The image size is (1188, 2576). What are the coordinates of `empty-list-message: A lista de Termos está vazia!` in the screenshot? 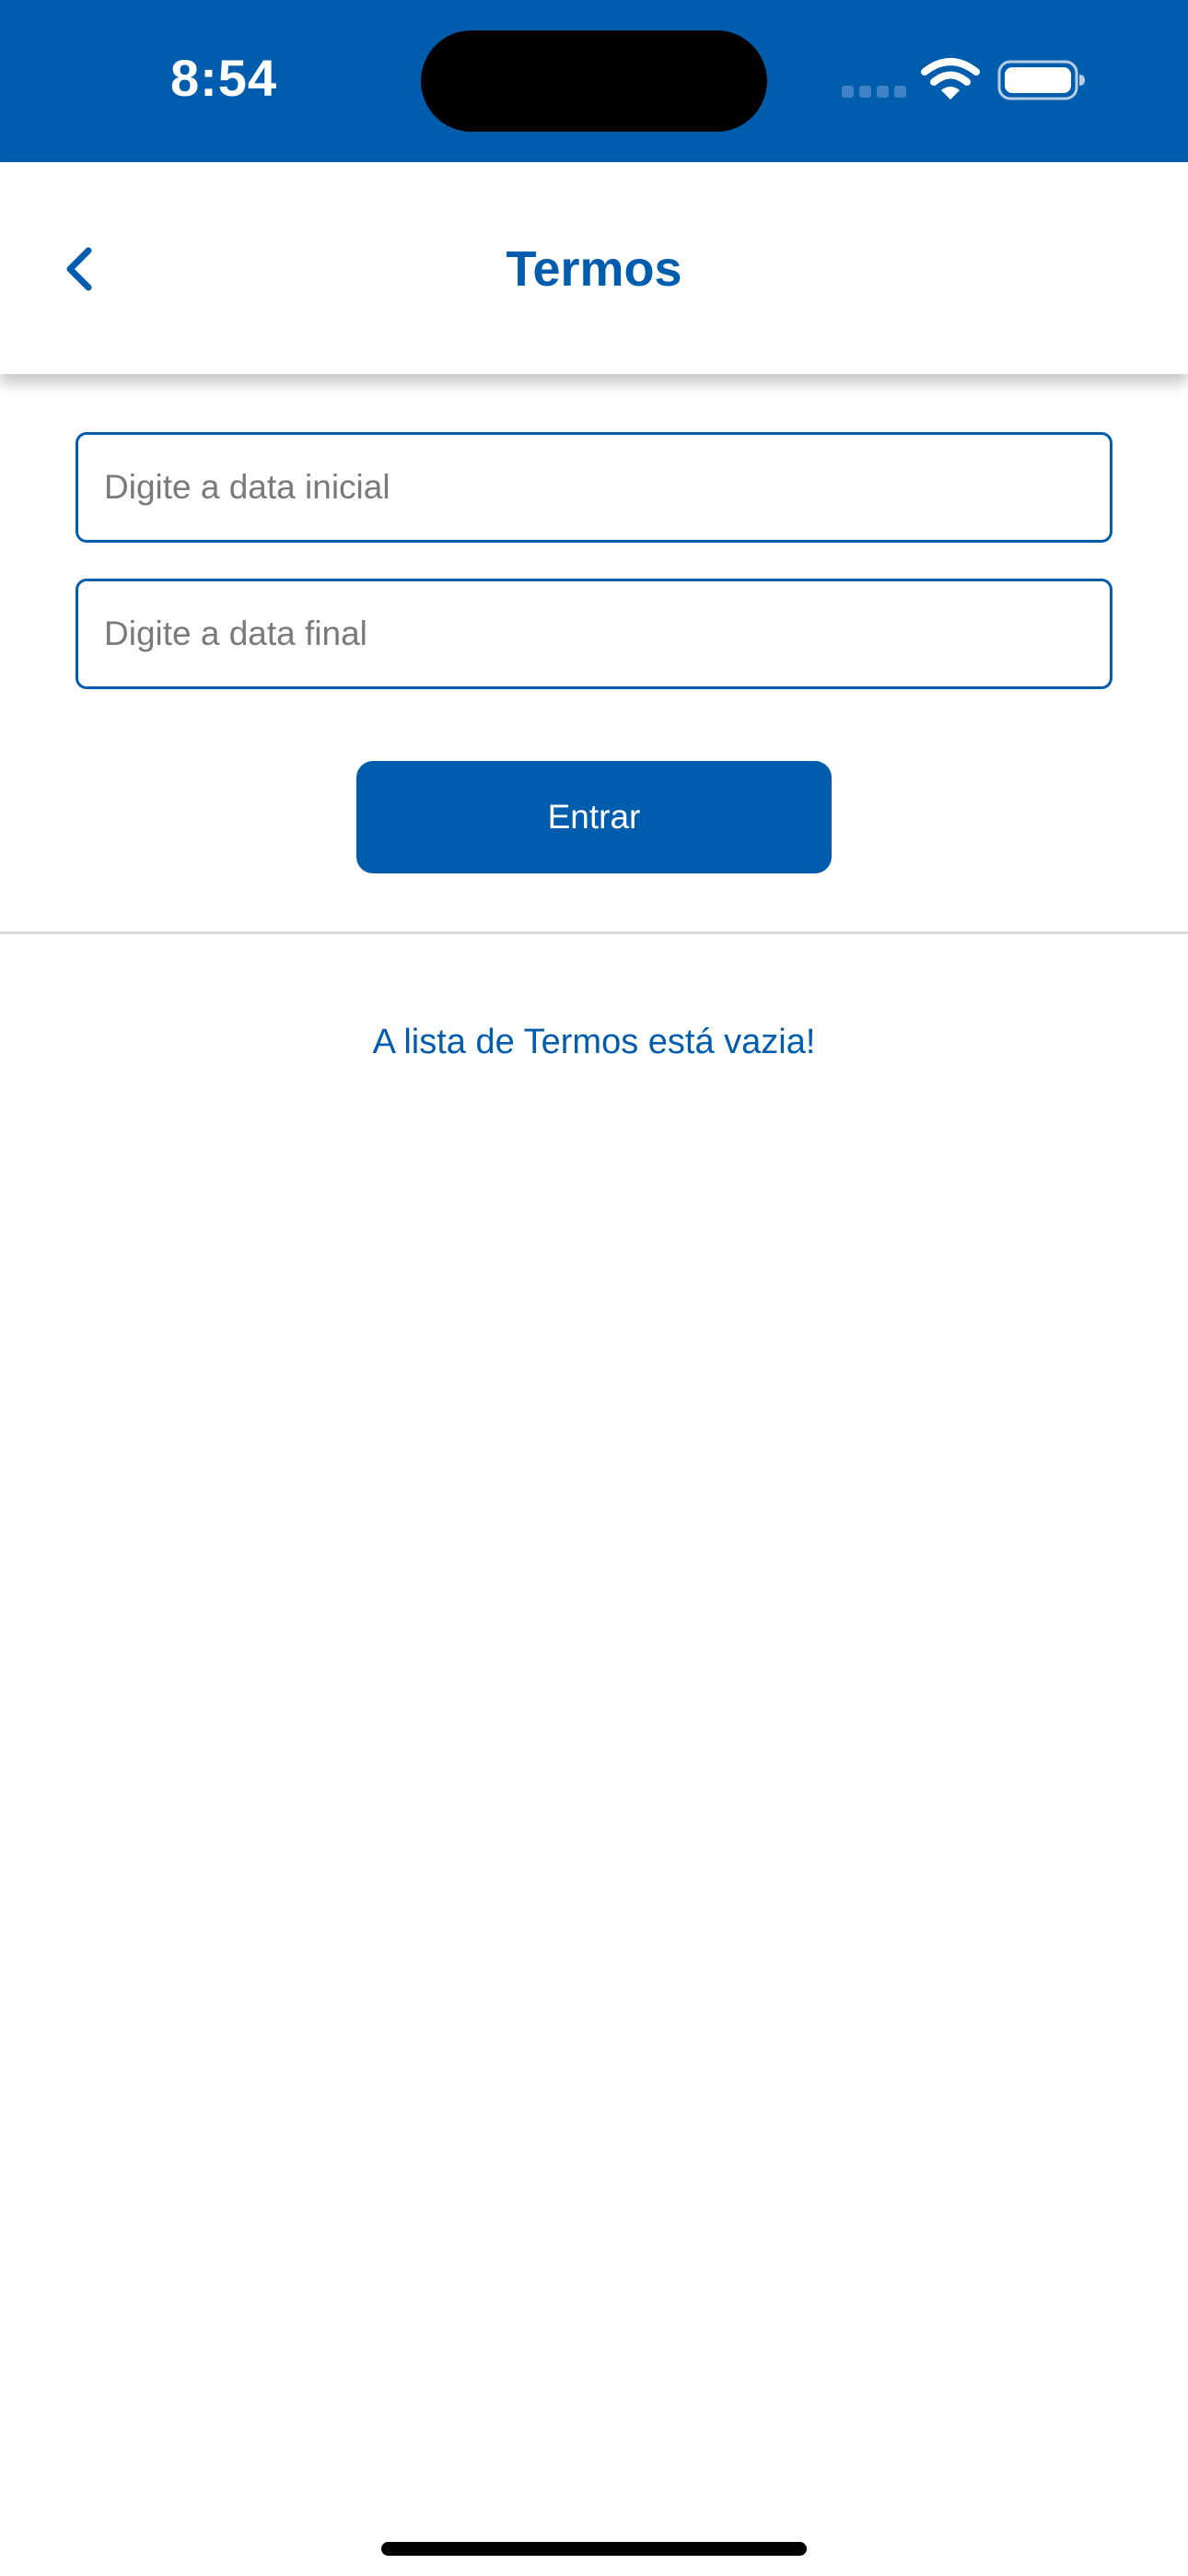 It's located at (594, 1042).